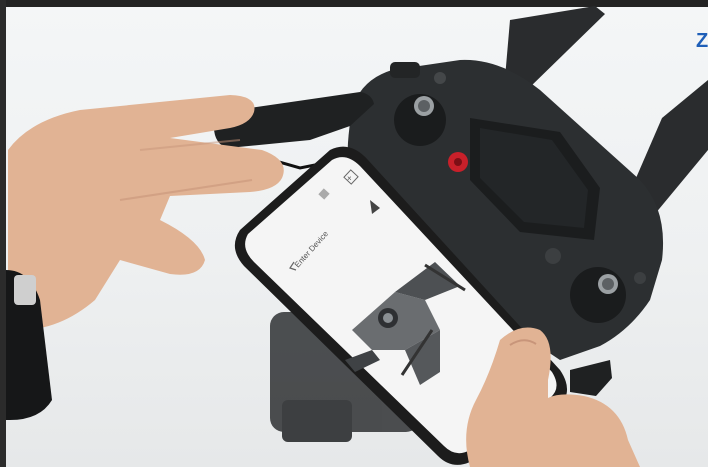 The width and height of the screenshot is (708, 467). What do you see at coordinates (553, 256) in the screenshot?
I see `small-button-right` at bounding box center [553, 256].